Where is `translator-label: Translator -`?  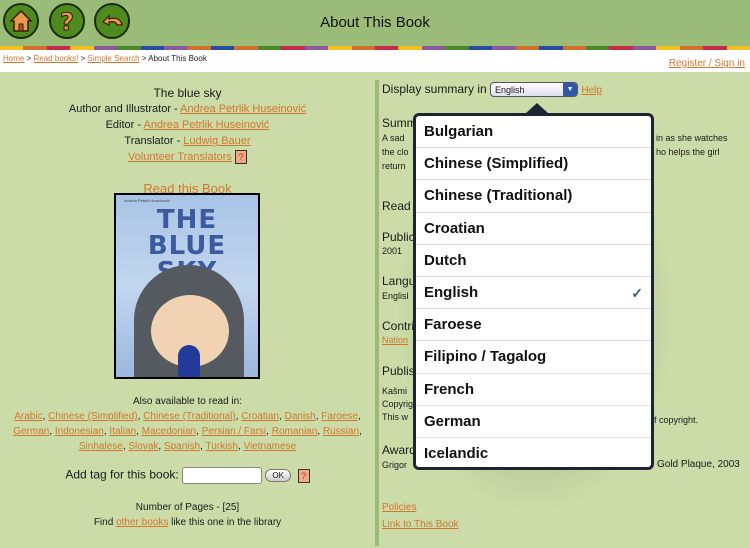 translator-label: Translator - is located at coordinates (152, 141).